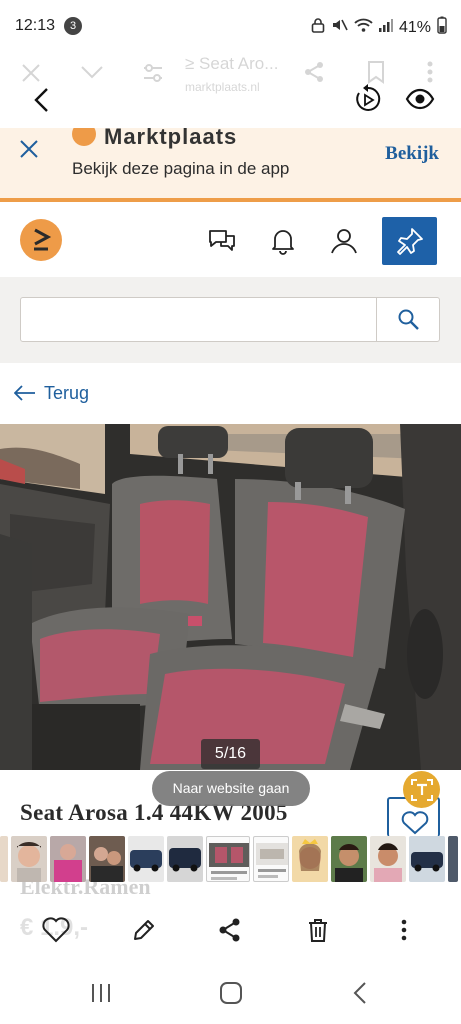 This screenshot has height=1024, width=461. I want to click on place-ad-button, so click(409, 241).